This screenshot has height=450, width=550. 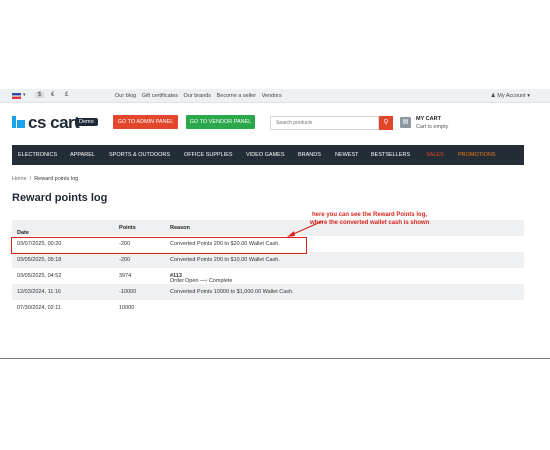 What do you see at coordinates (86, 122) in the screenshot?
I see `demo-badge: Demo` at bounding box center [86, 122].